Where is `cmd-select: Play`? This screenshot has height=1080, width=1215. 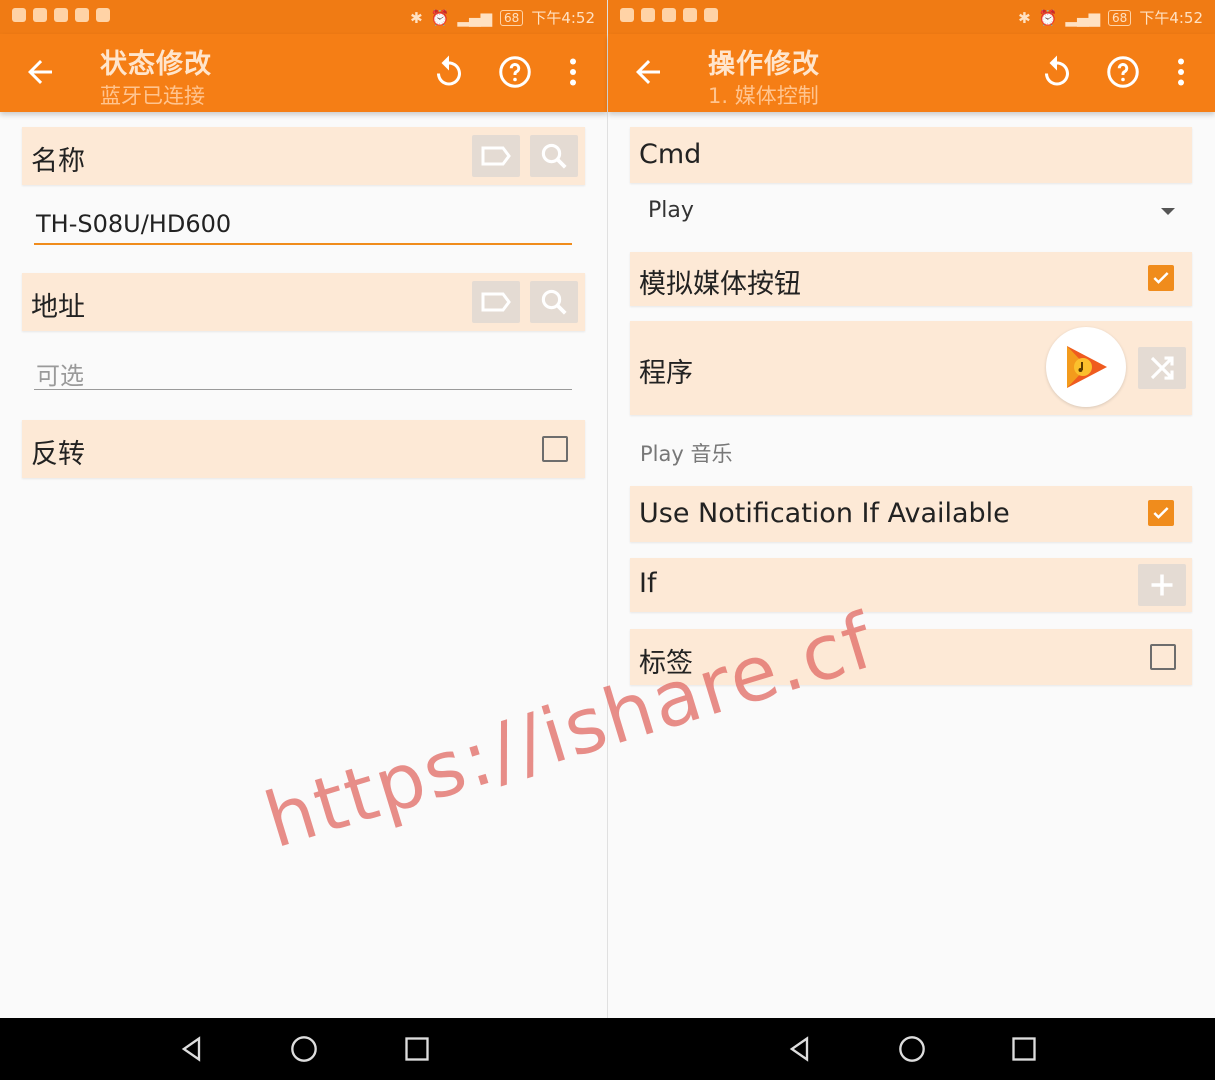 cmd-select: Play is located at coordinates (671, 210).